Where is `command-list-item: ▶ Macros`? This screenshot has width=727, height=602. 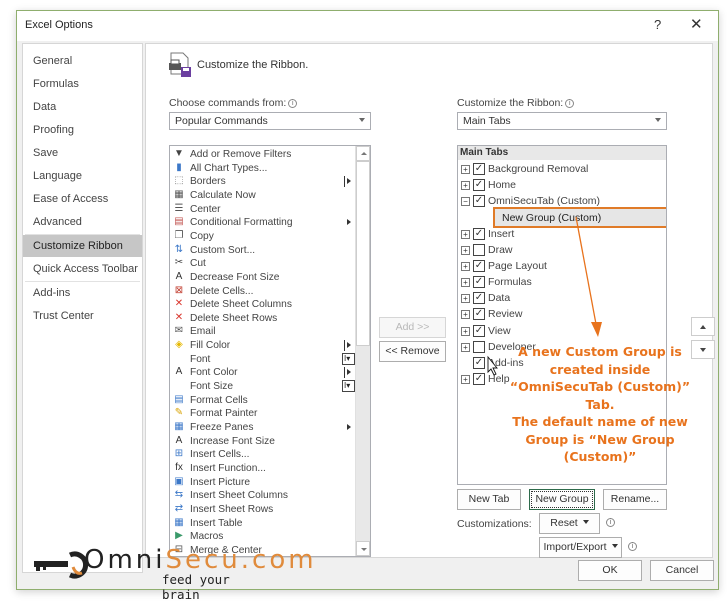
command-list-item: ▶ Macros is located at coordinates (262, 537).